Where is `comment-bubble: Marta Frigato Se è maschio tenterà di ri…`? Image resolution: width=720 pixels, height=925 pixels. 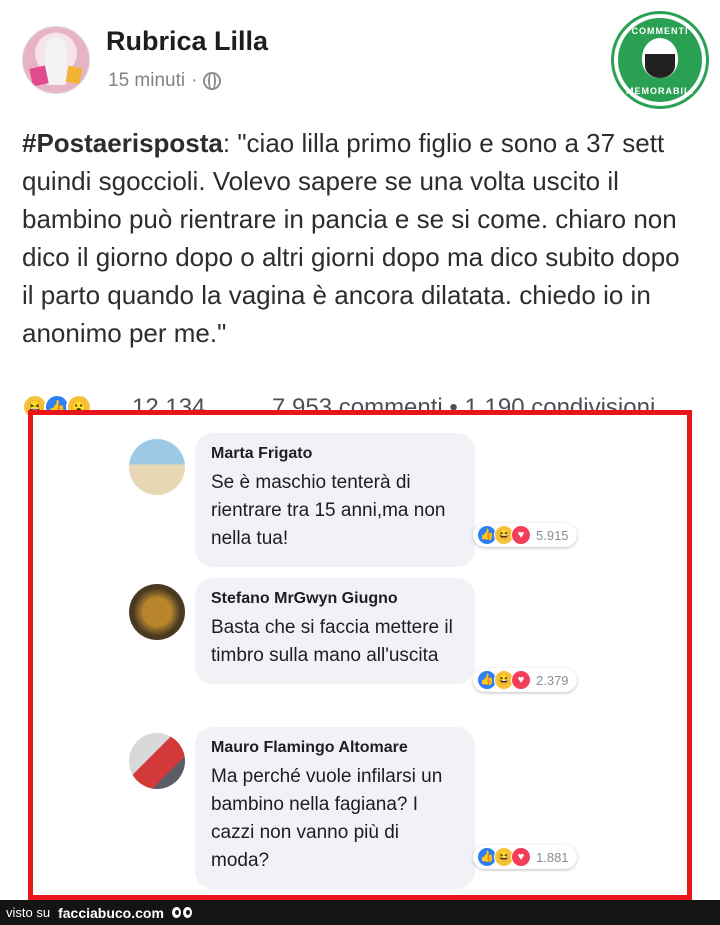 comment-bubble: Marta Frigato Se è maschio tenterà di ri… is located at coordinates (335, 500).